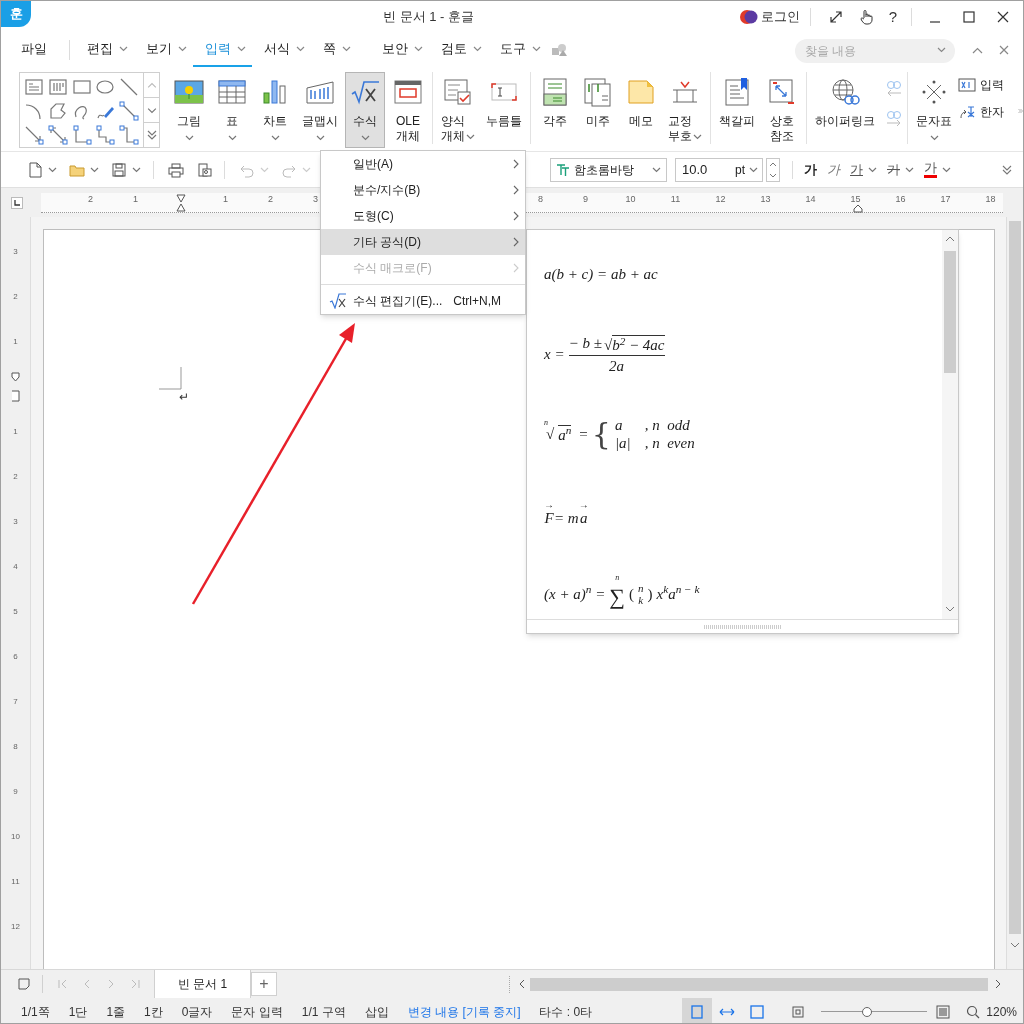 This screenshot has height=1024, width=1024. What do you see at coordinates (875, 51) in the screenshot?
I see `search-field: 찾을 내용` at bounding box center [875, 51].